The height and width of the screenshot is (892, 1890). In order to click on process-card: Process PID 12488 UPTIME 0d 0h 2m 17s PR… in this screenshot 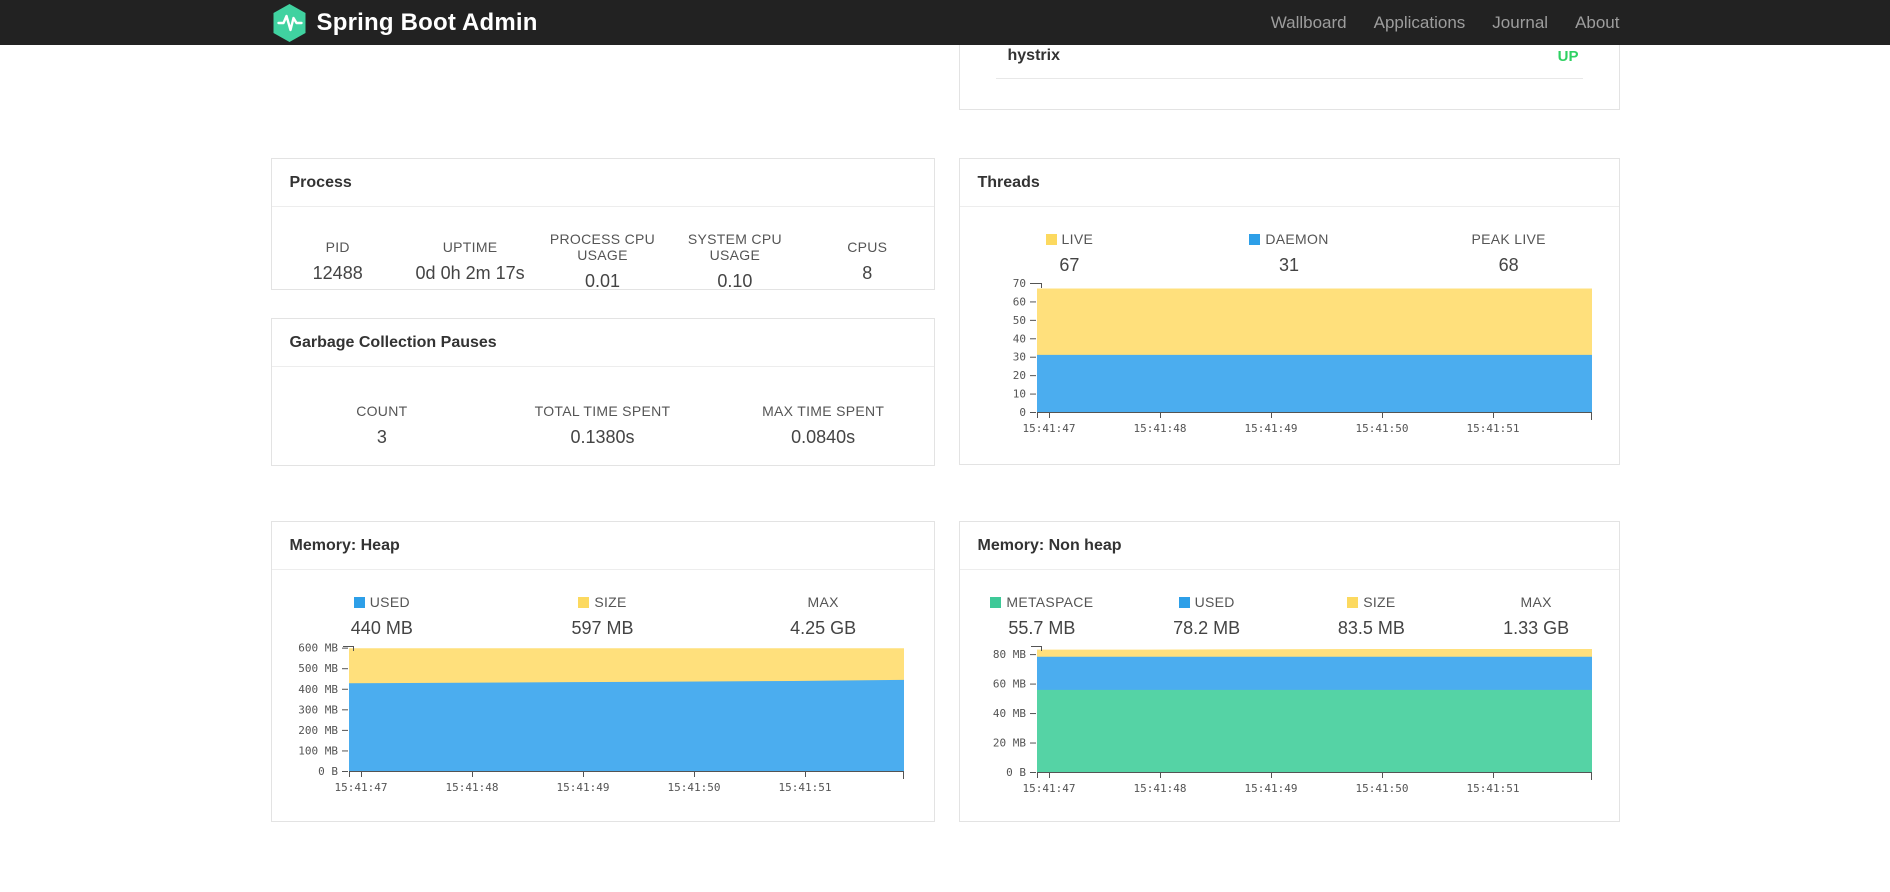, I will do `click(602, 225)`.